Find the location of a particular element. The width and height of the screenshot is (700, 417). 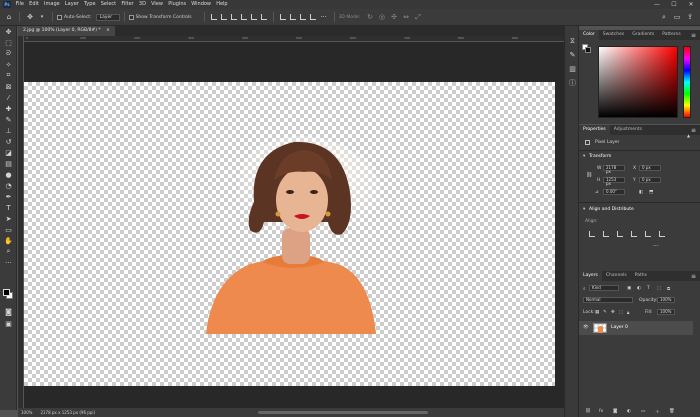

history-brush-tool-icon: ↺ is located at coordinates (8, 141).